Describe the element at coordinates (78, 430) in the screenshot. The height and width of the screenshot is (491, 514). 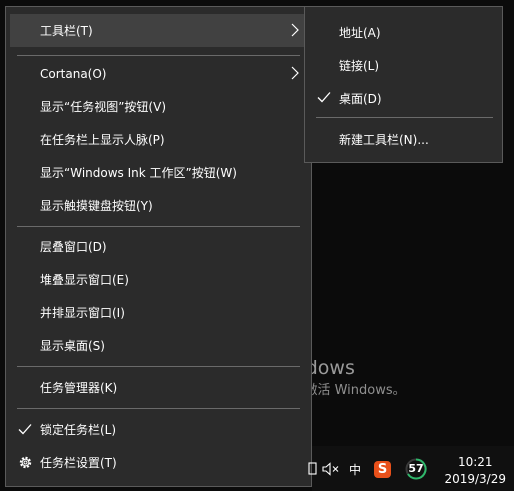
I see `menu-item-label: 锁定任务栏(L)` at that location.